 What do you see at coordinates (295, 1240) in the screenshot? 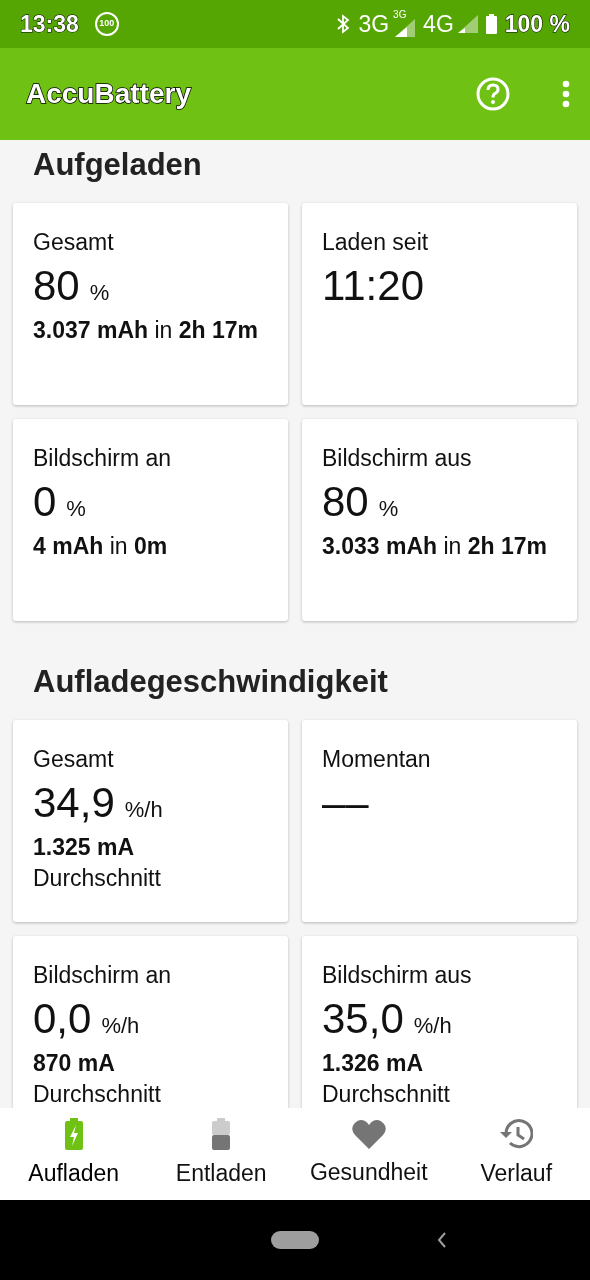
I see `home-button` at bounding box center [295, 1240].